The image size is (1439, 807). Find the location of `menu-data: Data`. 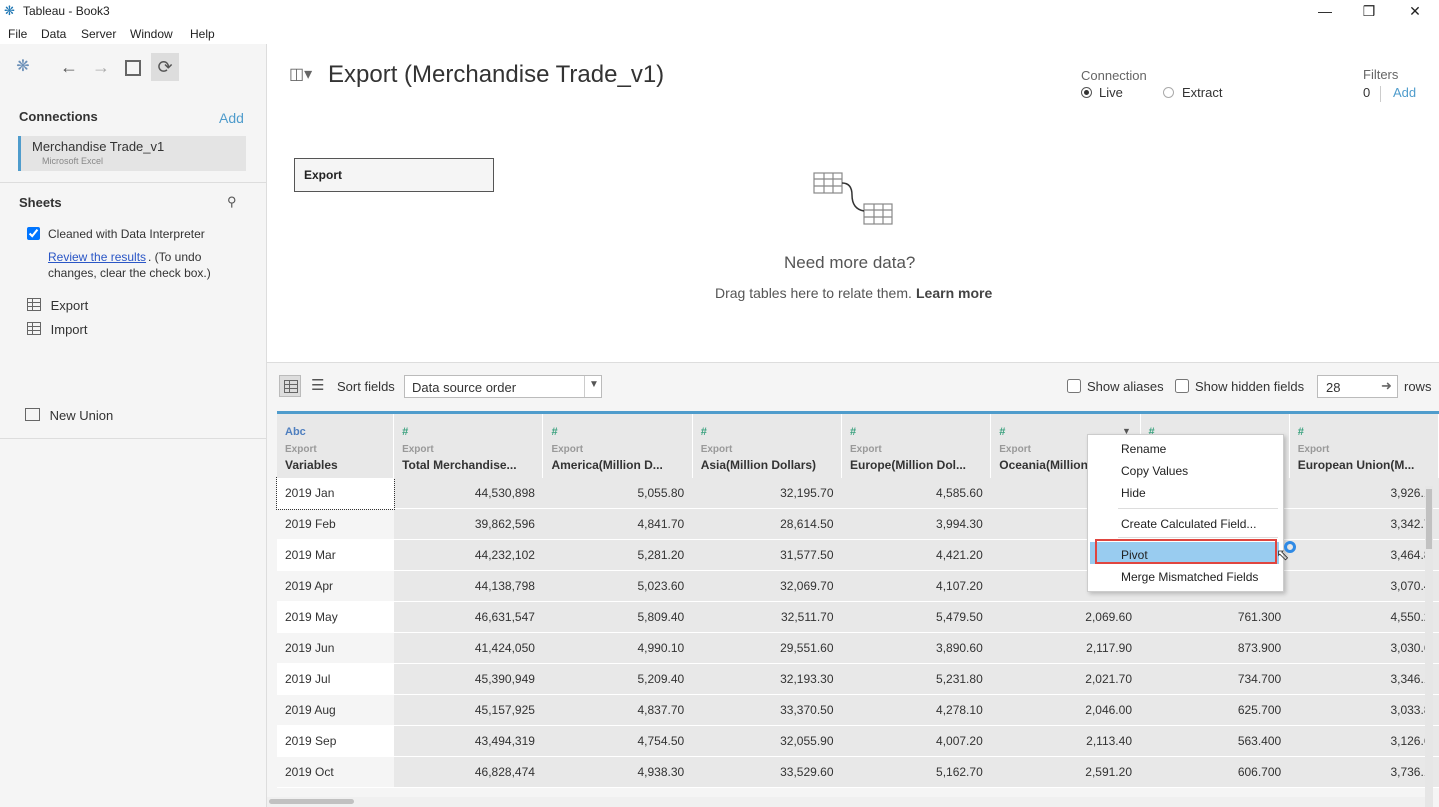

menu-data: Data is located at coordinates (53, 34).